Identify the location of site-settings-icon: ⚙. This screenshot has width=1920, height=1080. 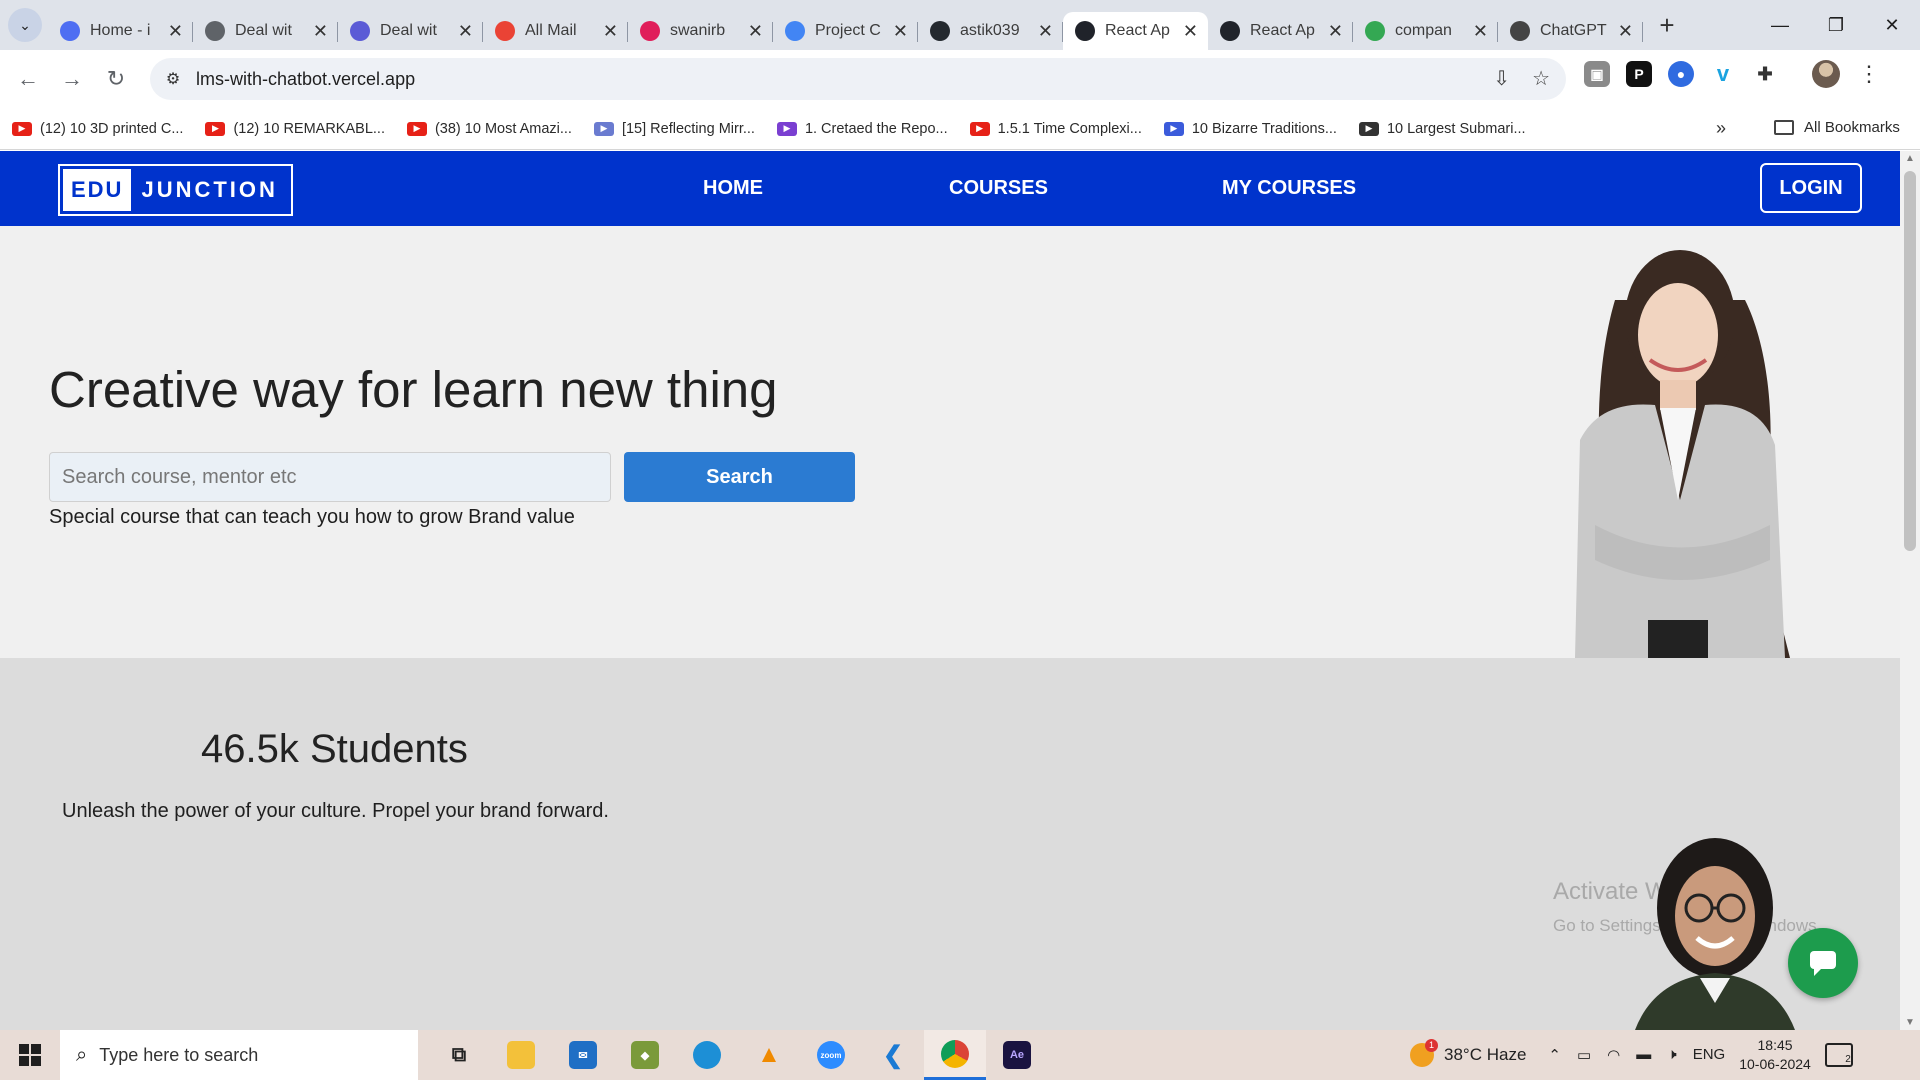
(173, 79).